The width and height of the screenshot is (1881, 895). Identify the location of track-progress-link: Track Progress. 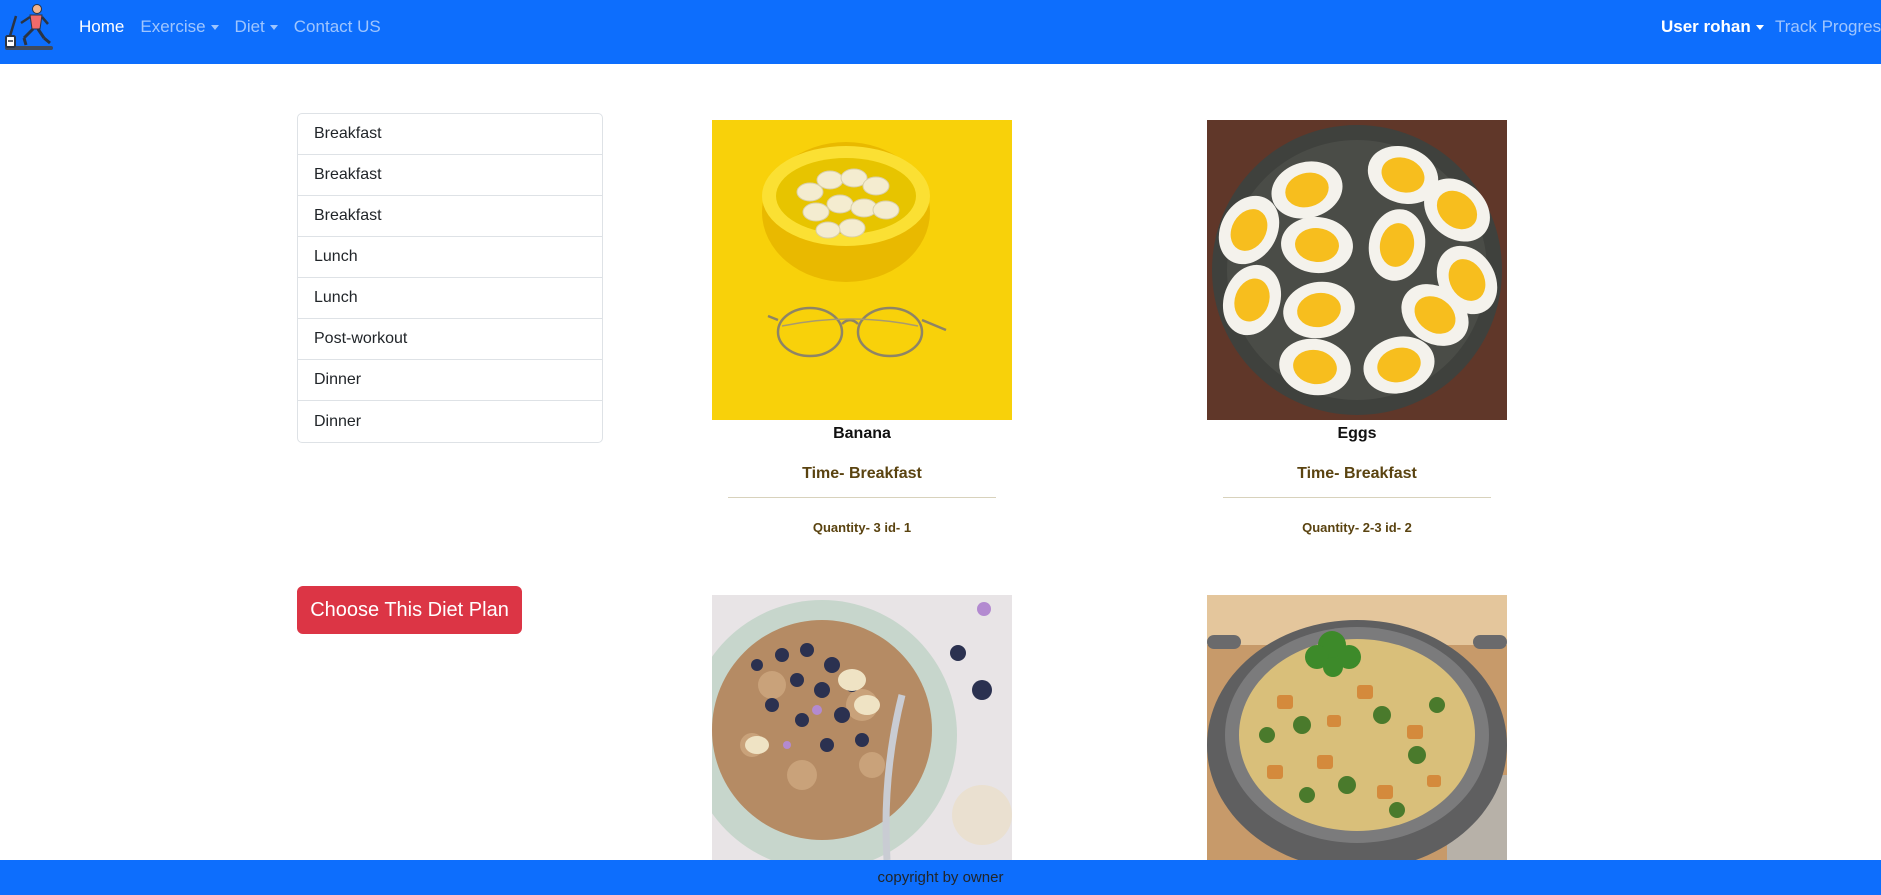
(1828, 27).